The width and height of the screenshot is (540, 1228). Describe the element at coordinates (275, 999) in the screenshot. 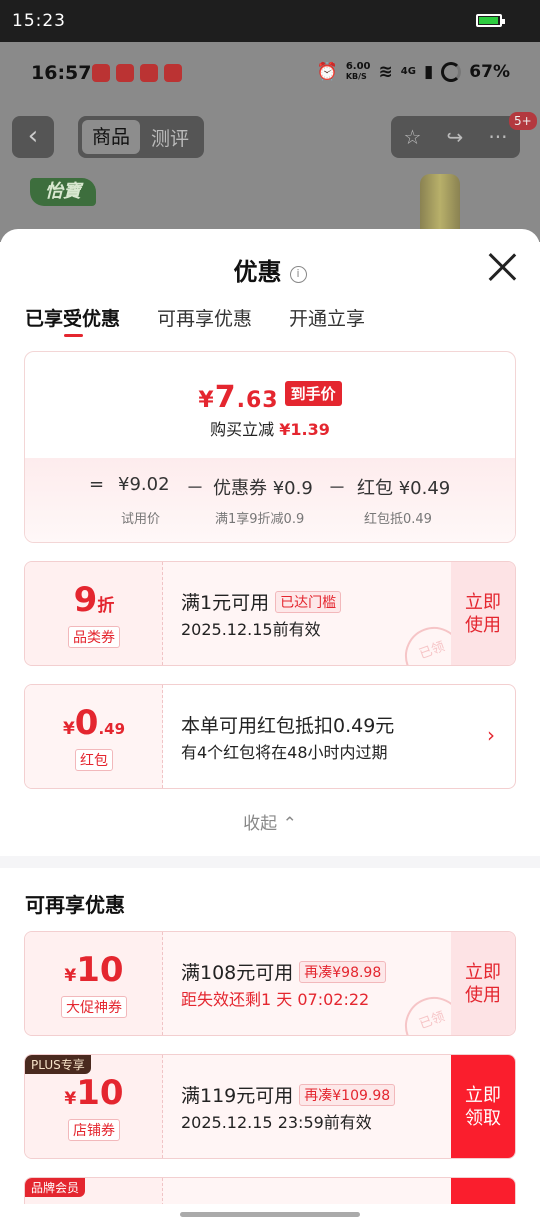

I see `countdown: 距失效还剩1 天 07:02:22` at that location.